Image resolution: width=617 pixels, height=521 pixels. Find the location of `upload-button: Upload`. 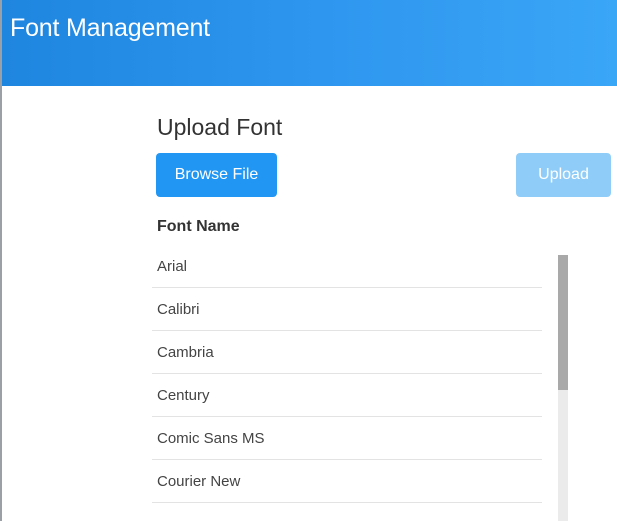

upload-button: Upload is located at coordinates (563, 175).